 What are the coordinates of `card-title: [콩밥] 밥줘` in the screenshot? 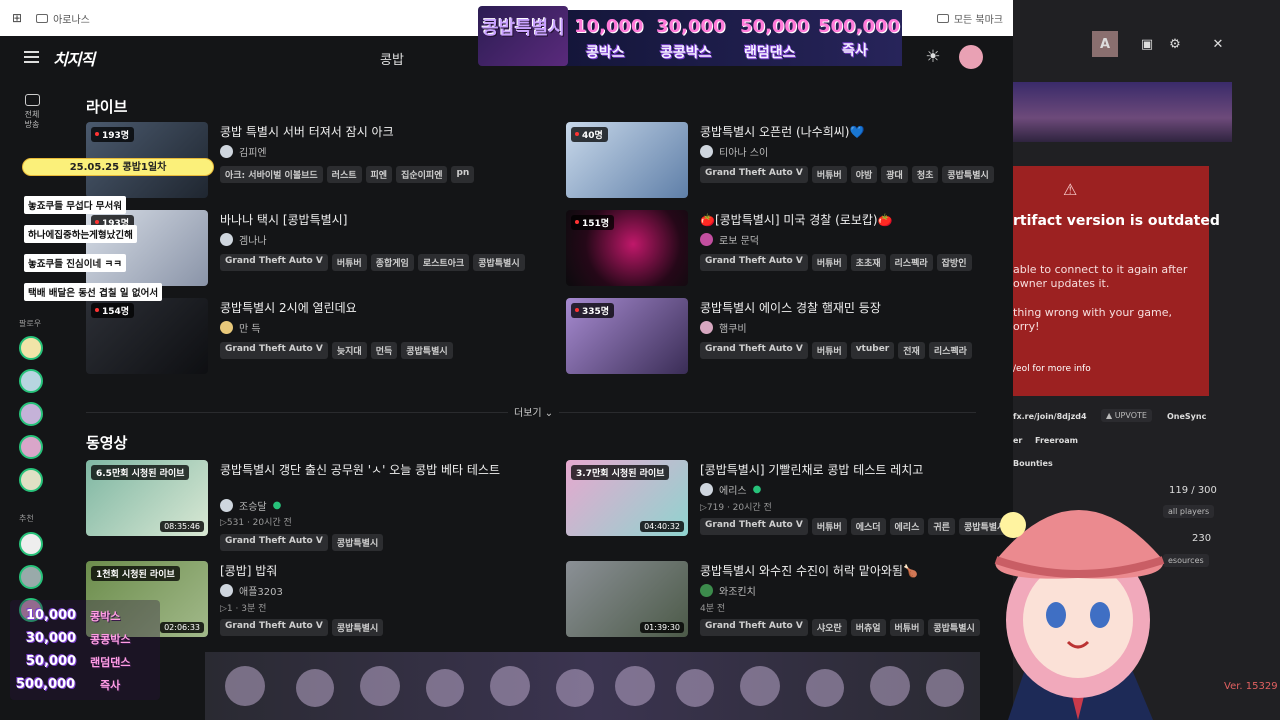 It's located at (365, 571).